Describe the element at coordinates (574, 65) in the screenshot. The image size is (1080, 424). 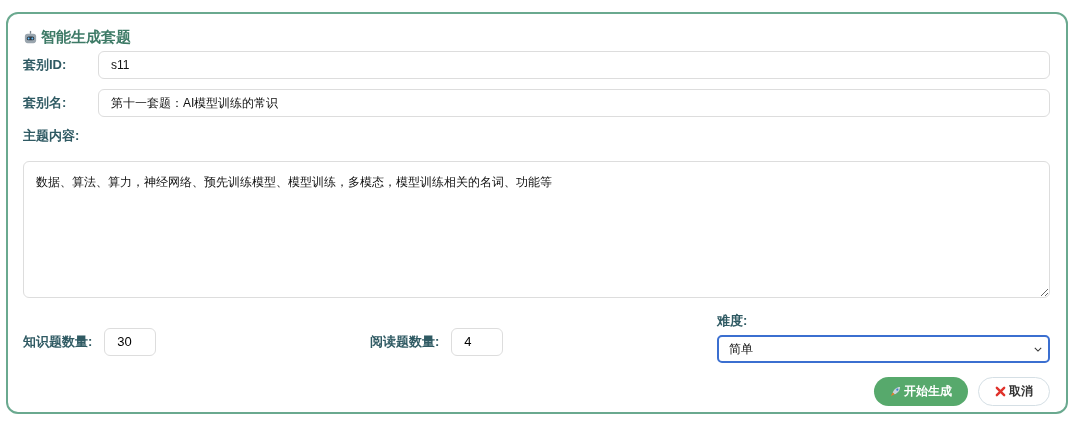
I see `input-field: s11` at that location.